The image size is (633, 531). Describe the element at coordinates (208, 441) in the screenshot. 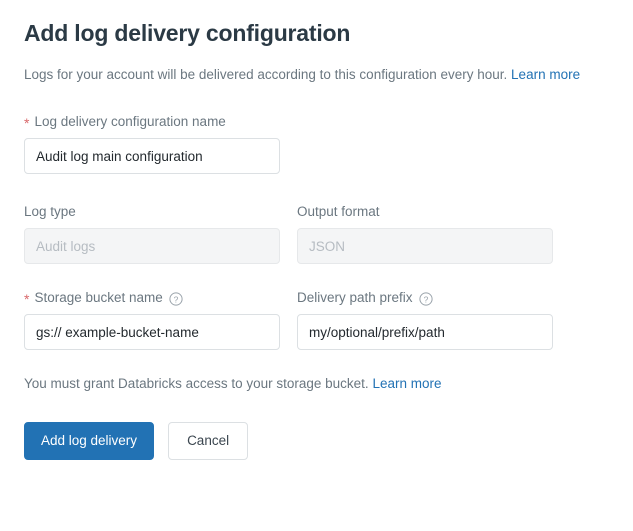

I see `cancel-button: Cancel` at that location.